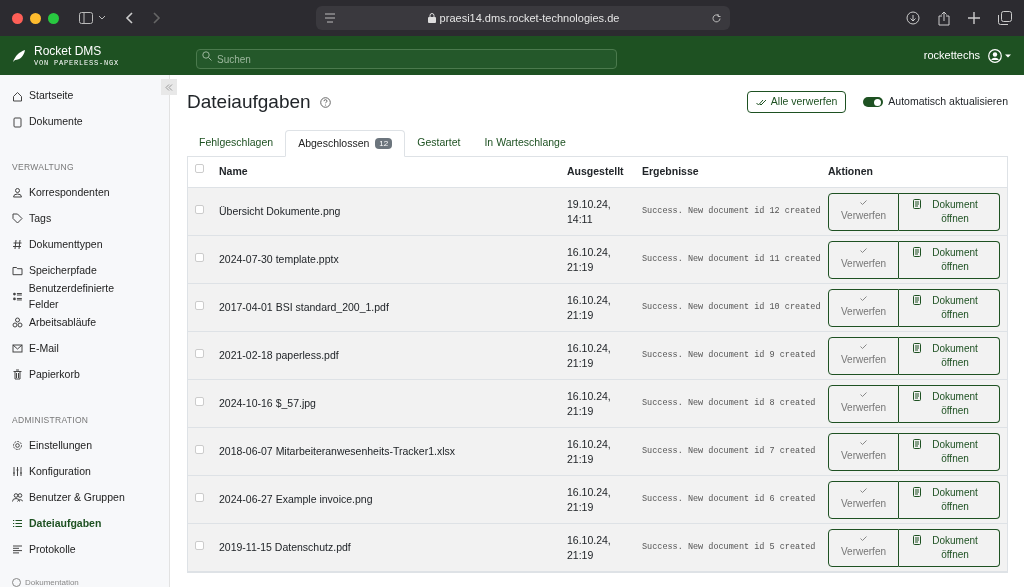 This screenshot has height=587, width=1024. Describe the element at coordinates (78, 322) in the screenshot. I see `sidebar-item: Arbeitsabläufe` at that location.